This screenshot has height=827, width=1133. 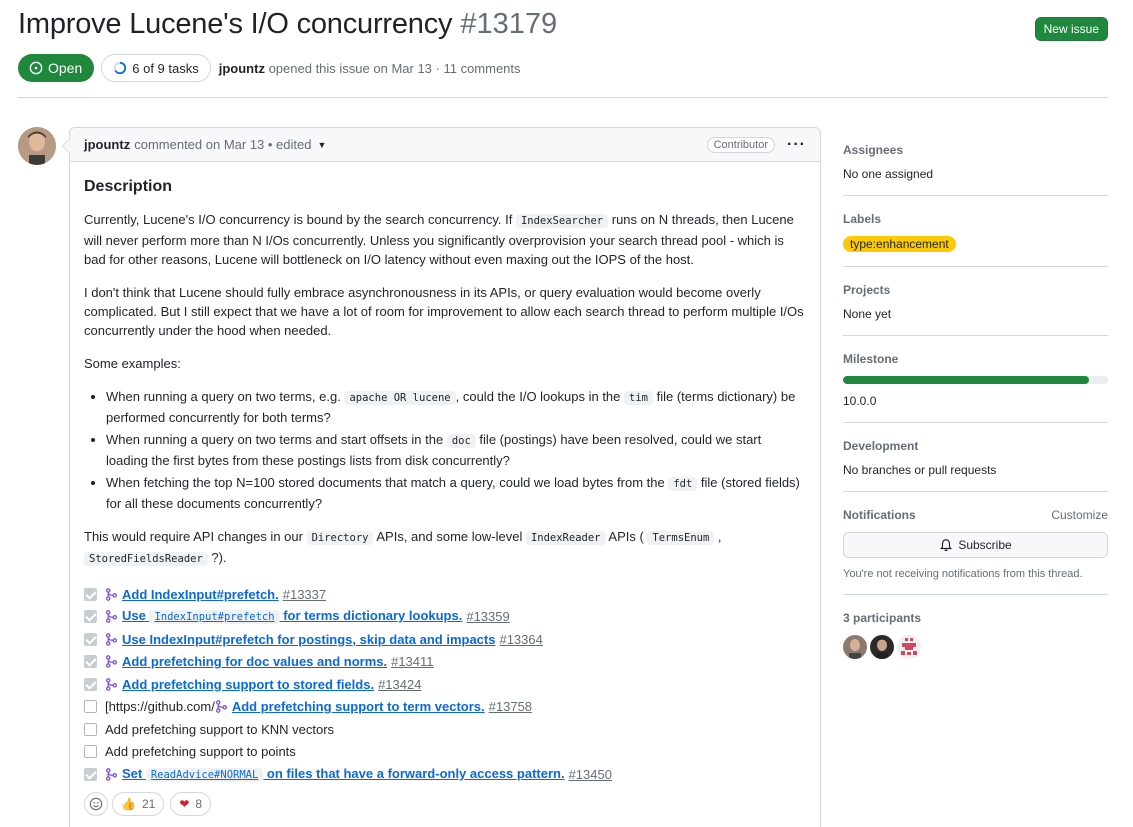 I want to click on milestone-value: 10.0.0, so click(x=975, y=401).